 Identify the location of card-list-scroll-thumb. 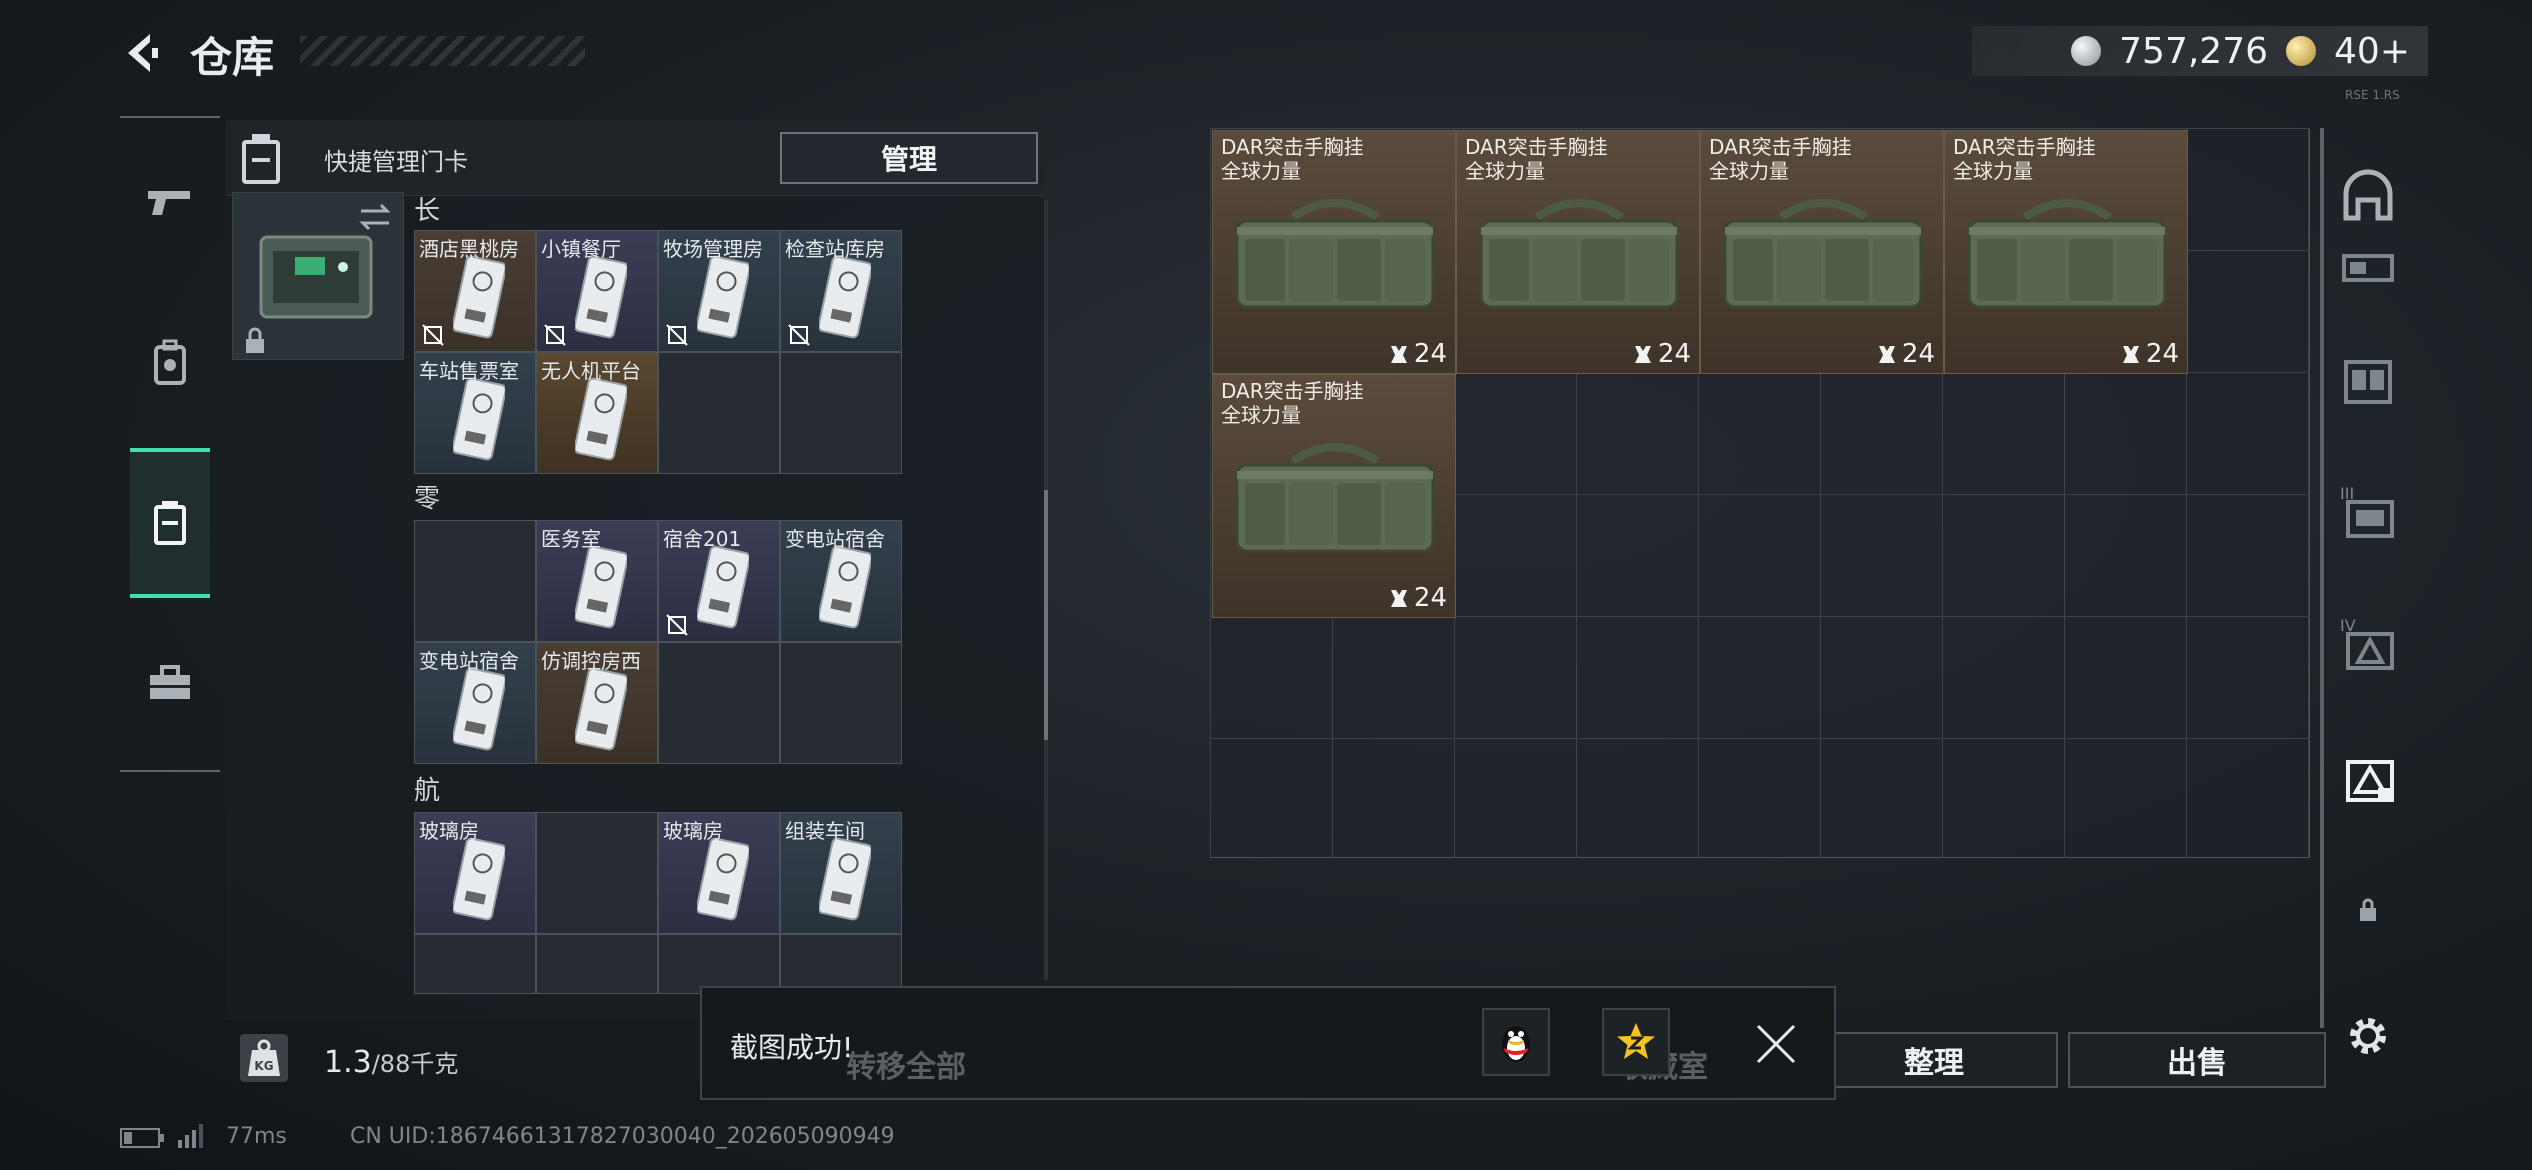
(1046, 615).